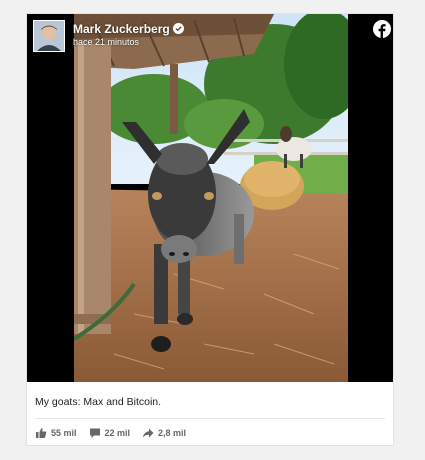  I want to click on thumbs-up-icon, so click(41, 433).